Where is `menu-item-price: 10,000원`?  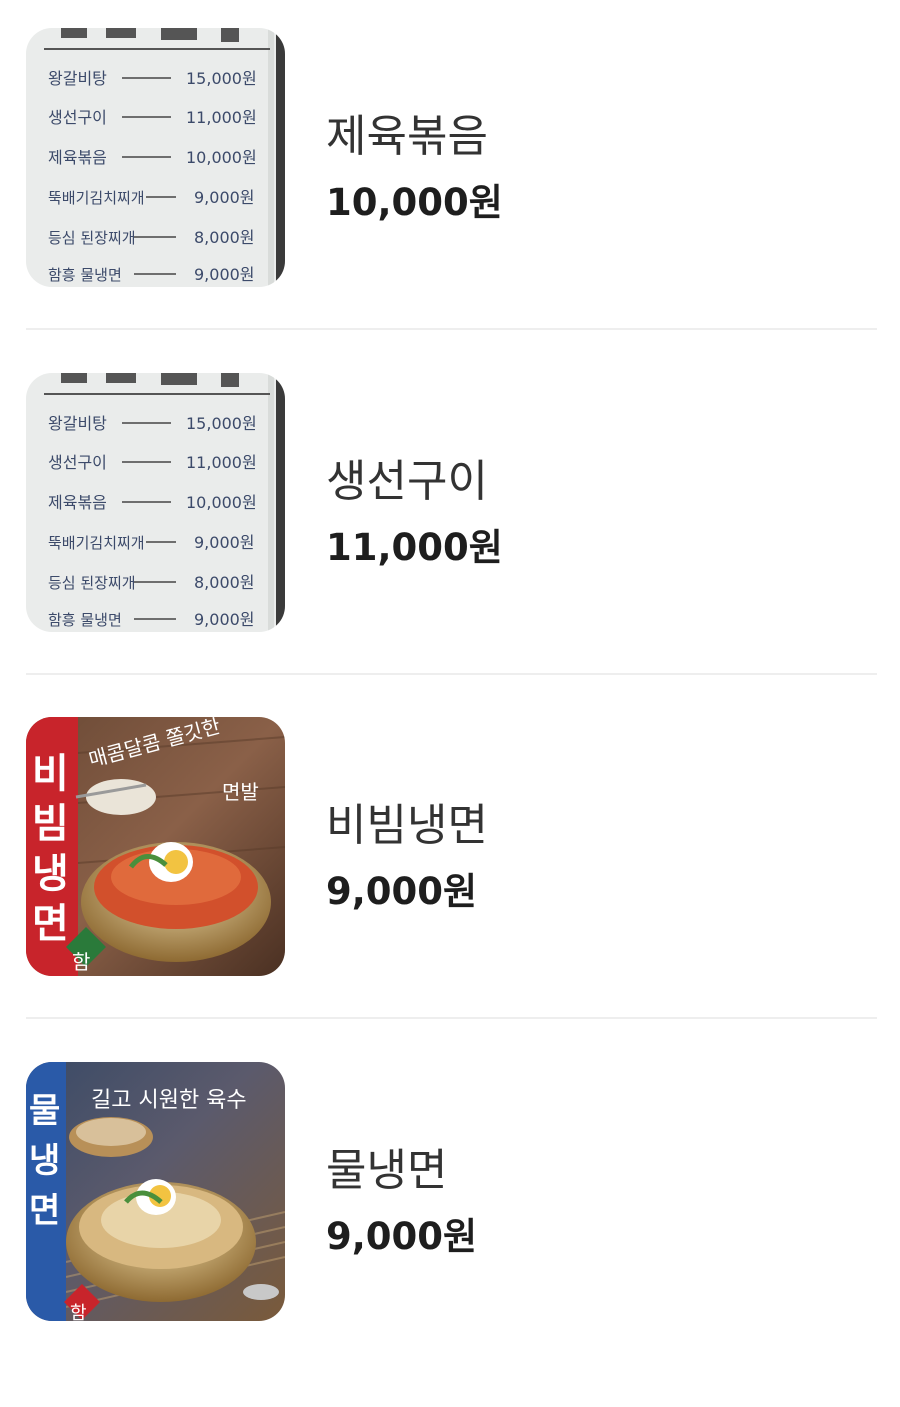
menu-item-price: 10,000원 is located at coordinates (414, 202).